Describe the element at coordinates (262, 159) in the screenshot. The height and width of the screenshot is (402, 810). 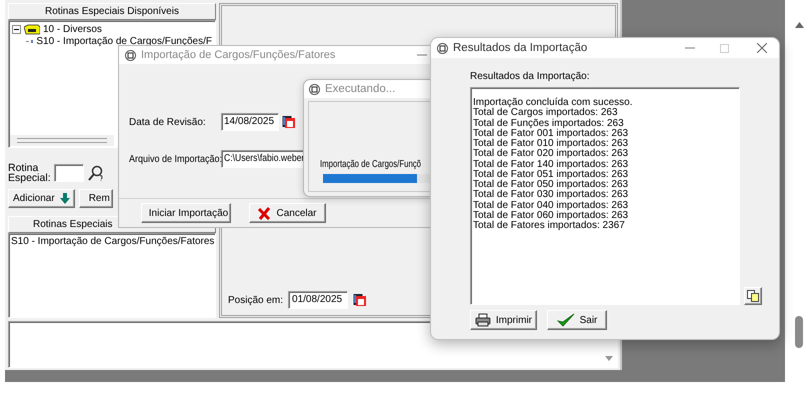
I see `file-field: C:\Users\fabio.weber` at that location.